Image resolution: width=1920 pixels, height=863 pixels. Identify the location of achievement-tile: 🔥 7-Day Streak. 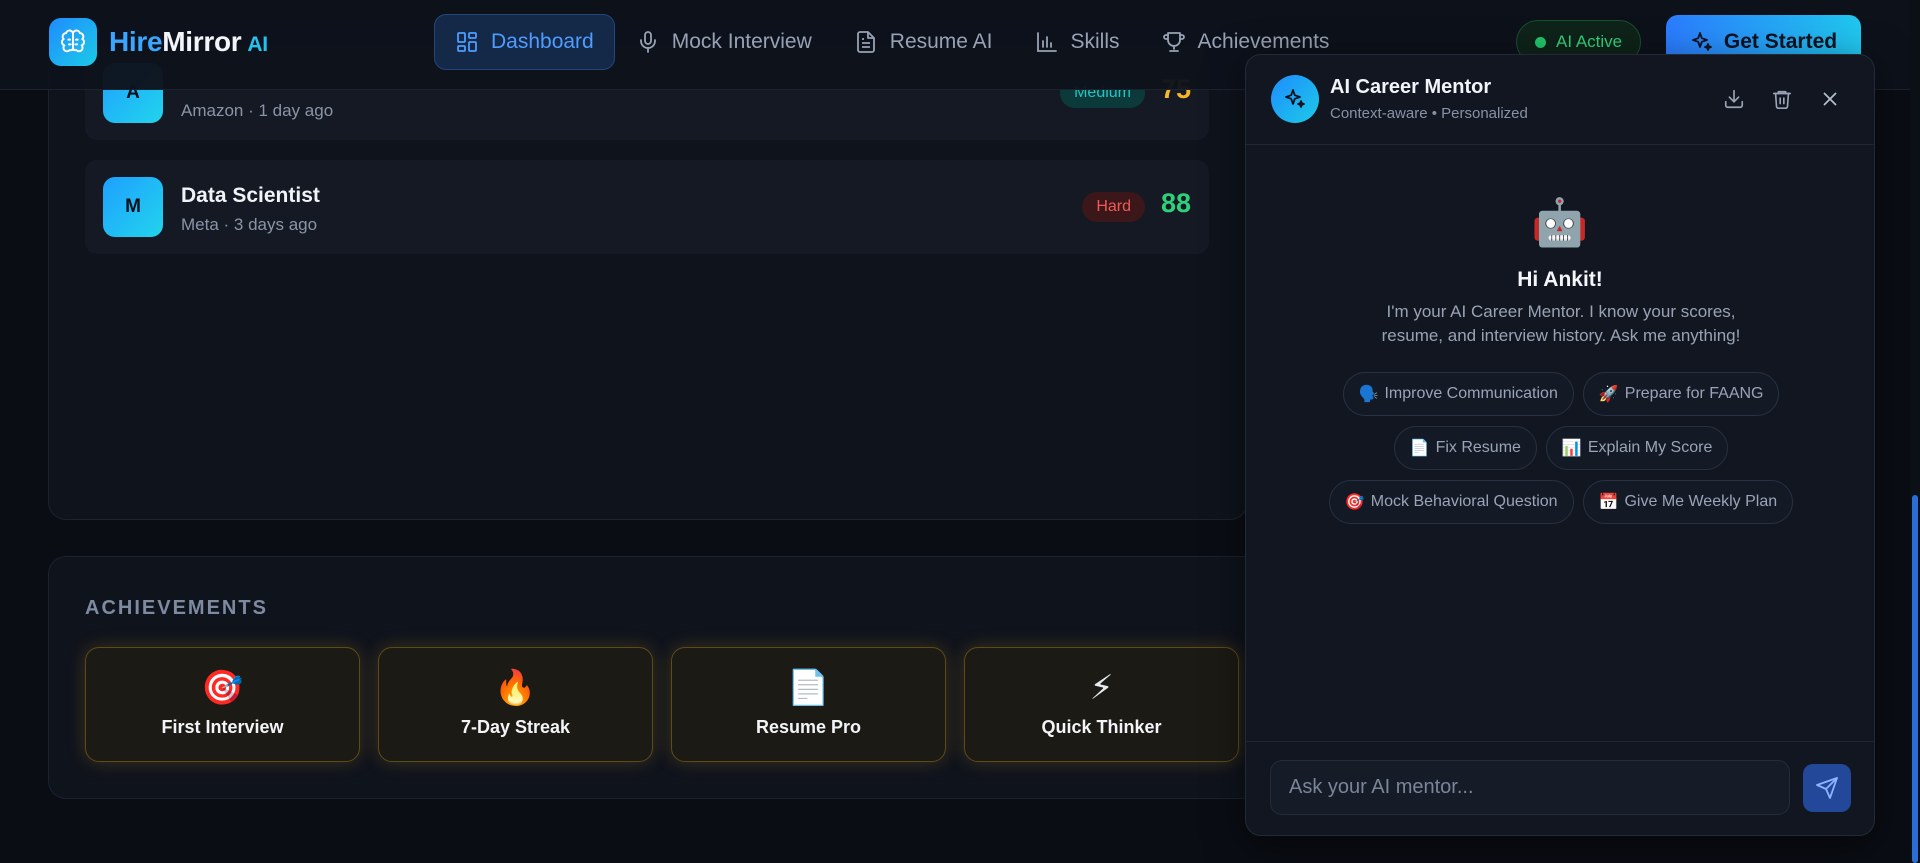
(515, 704).